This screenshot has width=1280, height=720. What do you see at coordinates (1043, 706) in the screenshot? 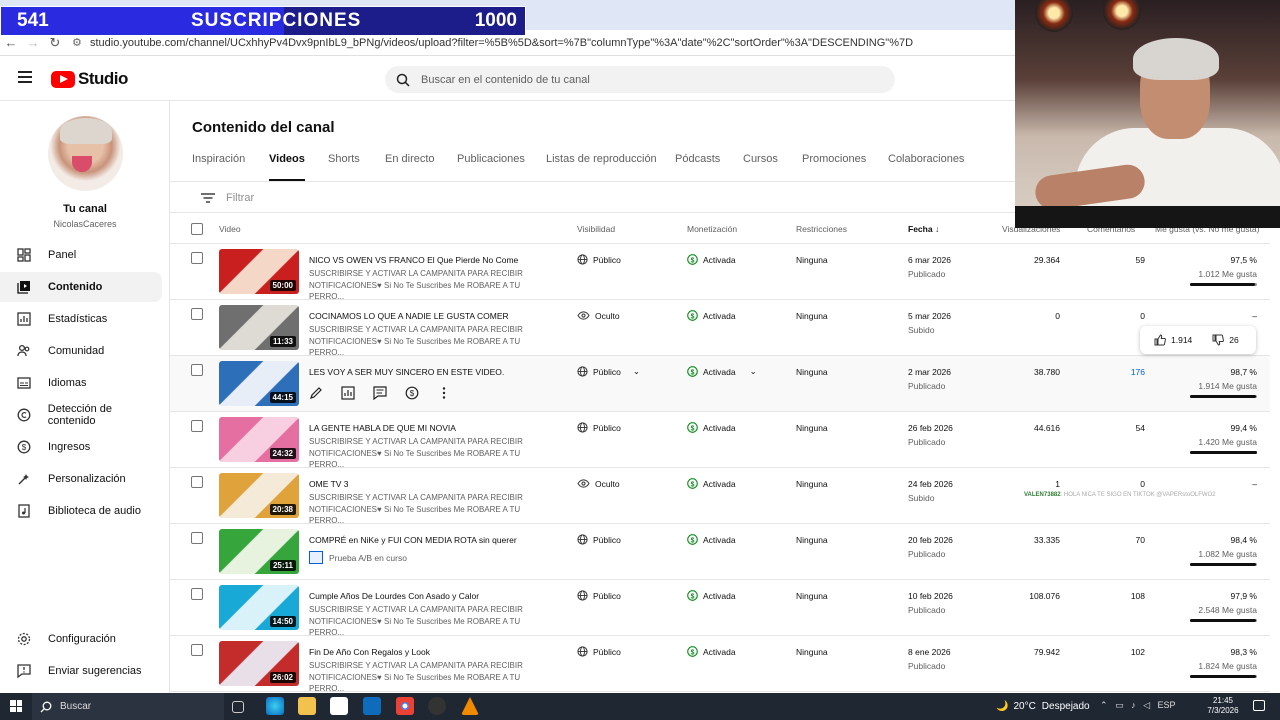
I see `weather-widget: 🌙 20°C Despejado` at bounding box center [1043, 706].